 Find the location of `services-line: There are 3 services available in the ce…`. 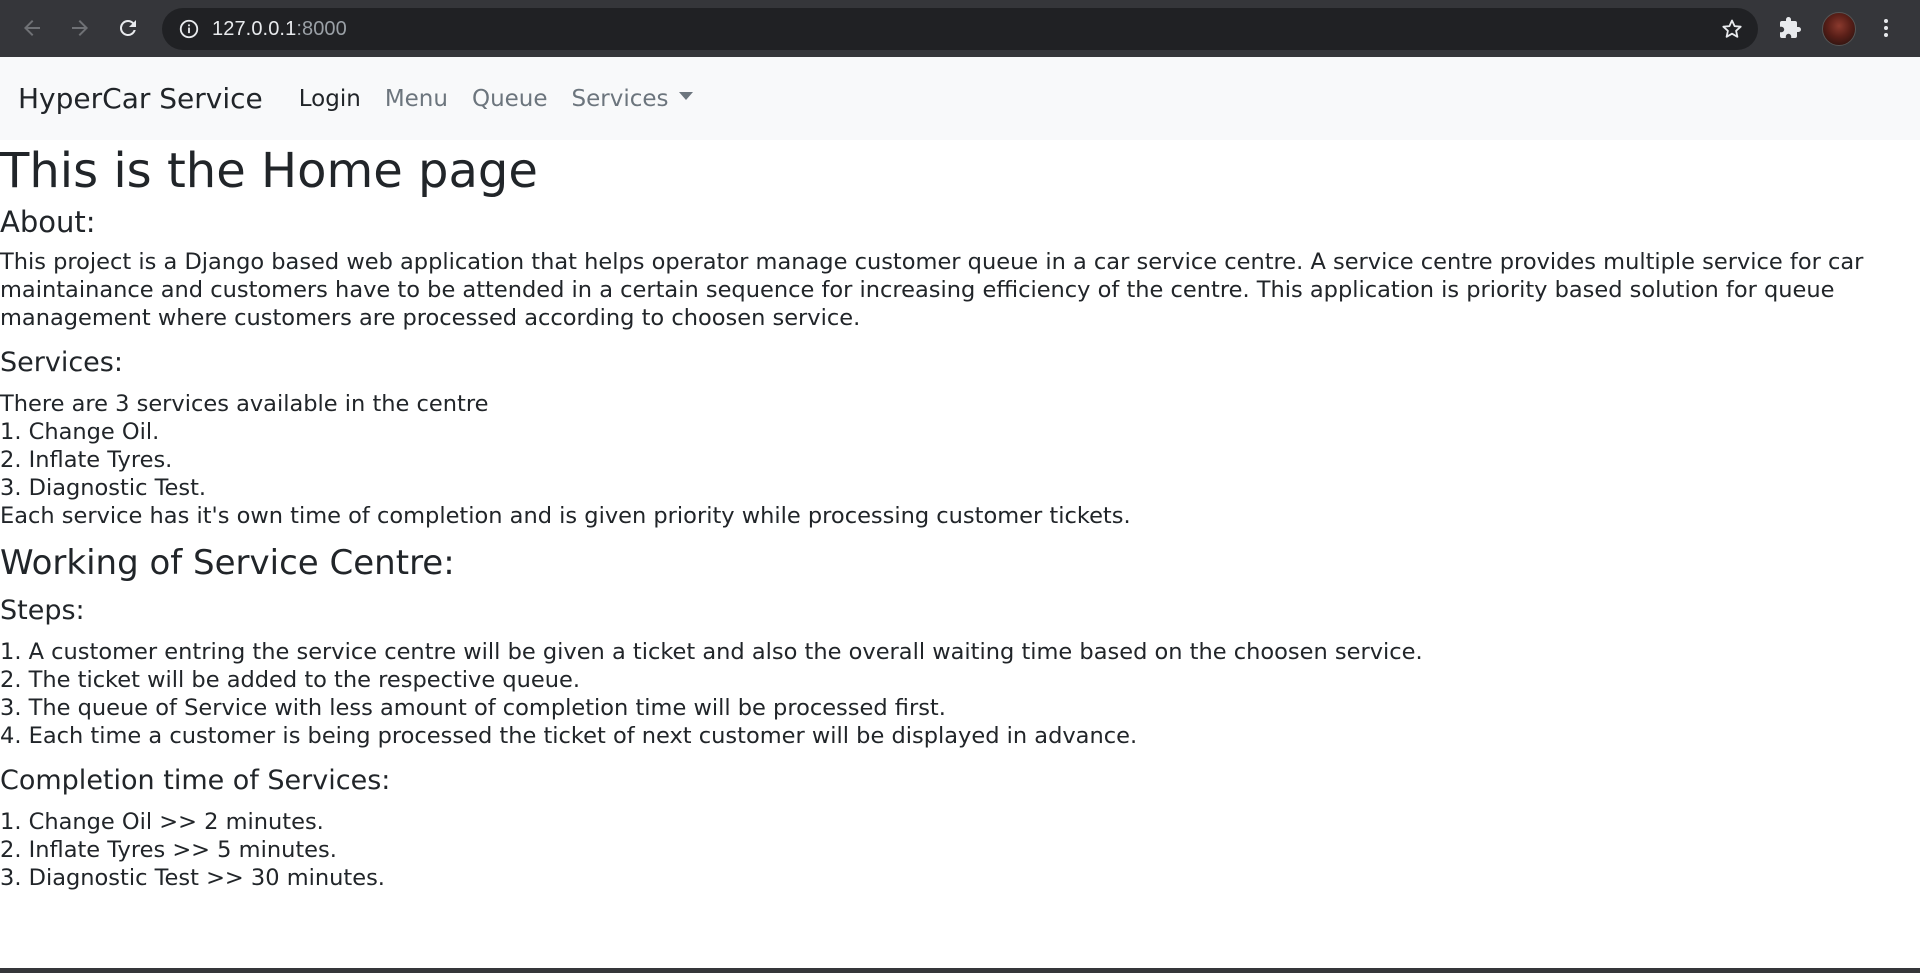

services-line: There are 3 services available in the ce… is located at coordinates (244, 404).